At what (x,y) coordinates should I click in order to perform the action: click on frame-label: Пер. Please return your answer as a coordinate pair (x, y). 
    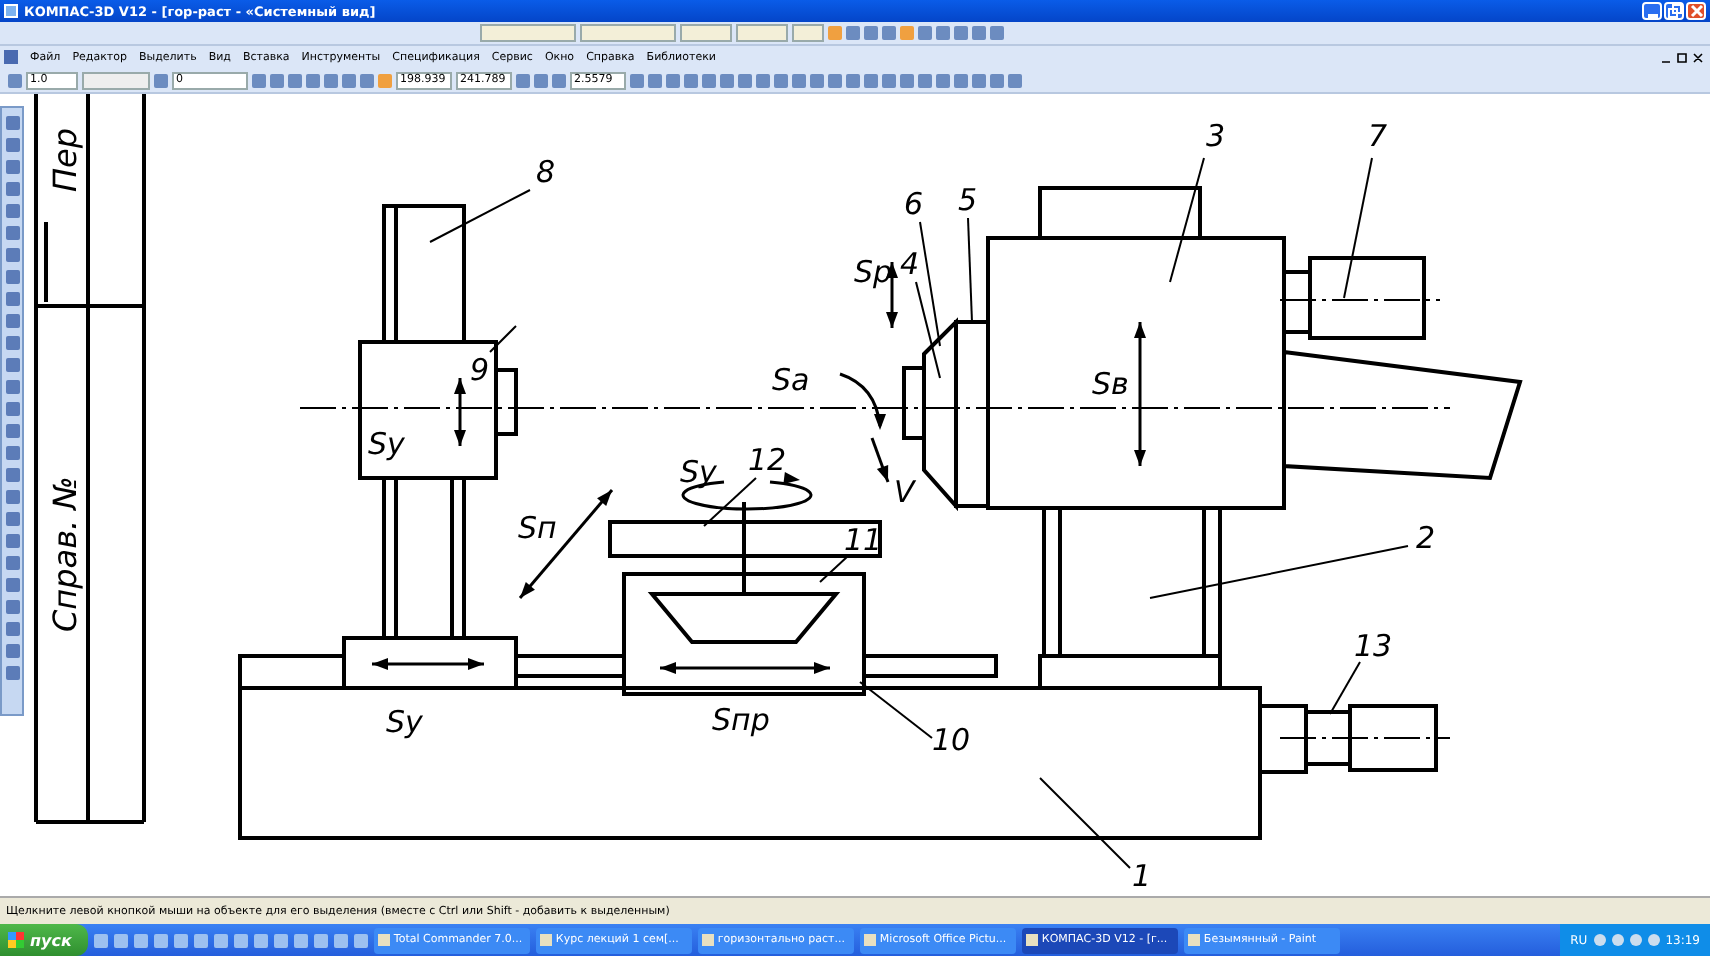
    Looking at the image, I should click on (65, 159).